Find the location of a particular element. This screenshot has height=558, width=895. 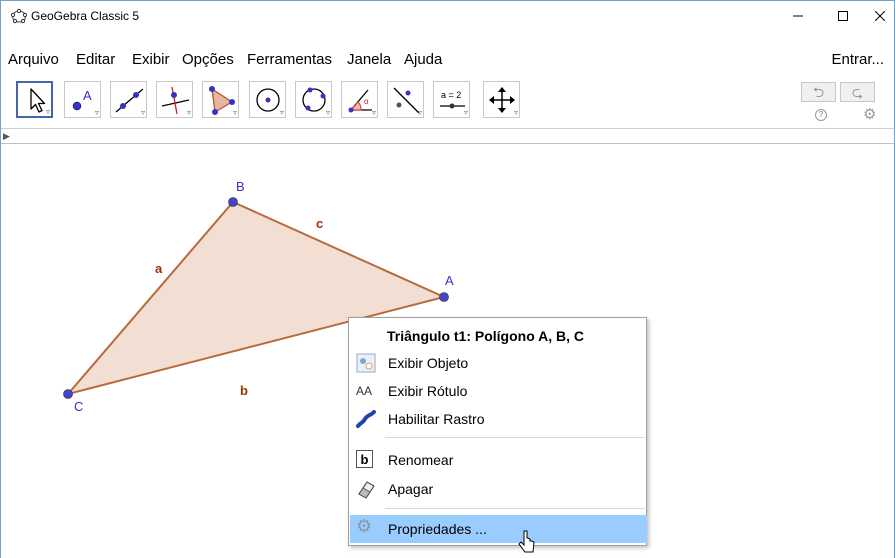

redo-button: ⮎ is located at coordinates (857, 92).